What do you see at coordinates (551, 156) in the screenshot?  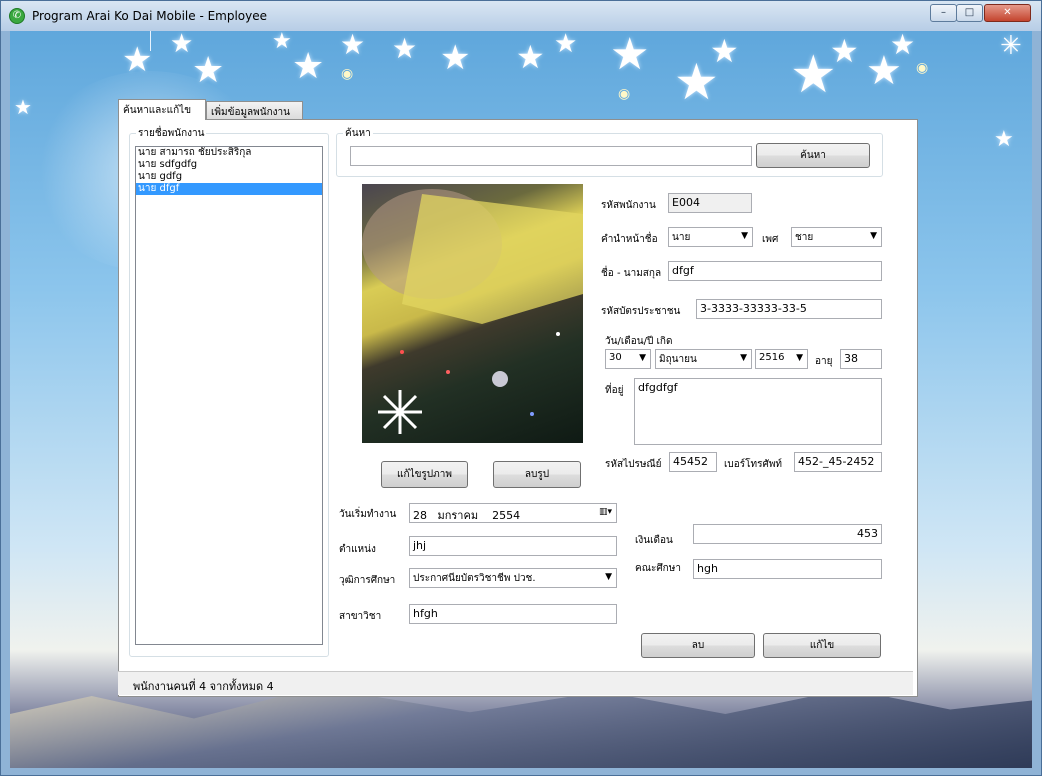 I see `search-input` at bounding box center [551, 156].